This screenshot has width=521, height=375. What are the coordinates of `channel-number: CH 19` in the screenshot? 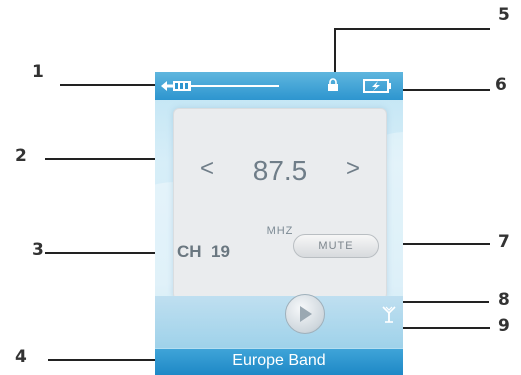 It's located at (203, 251).